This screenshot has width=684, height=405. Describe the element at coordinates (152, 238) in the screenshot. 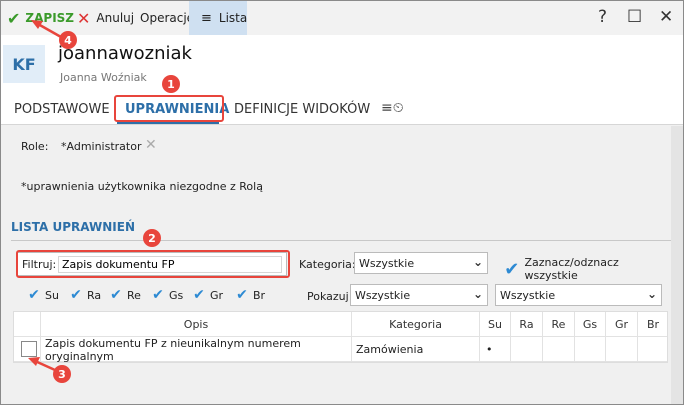

I see `annotation-badge-2: 2` at that location.